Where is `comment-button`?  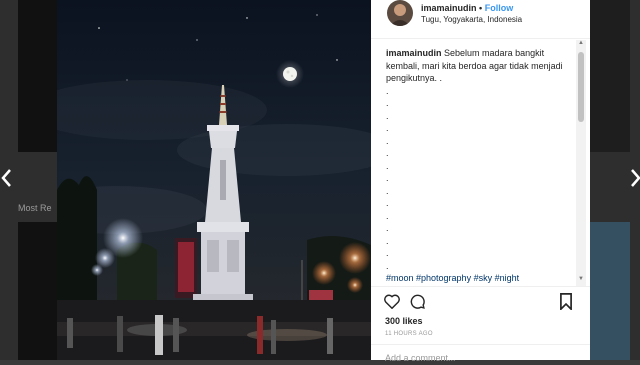
comment-button is located at coordinates (417, 304).